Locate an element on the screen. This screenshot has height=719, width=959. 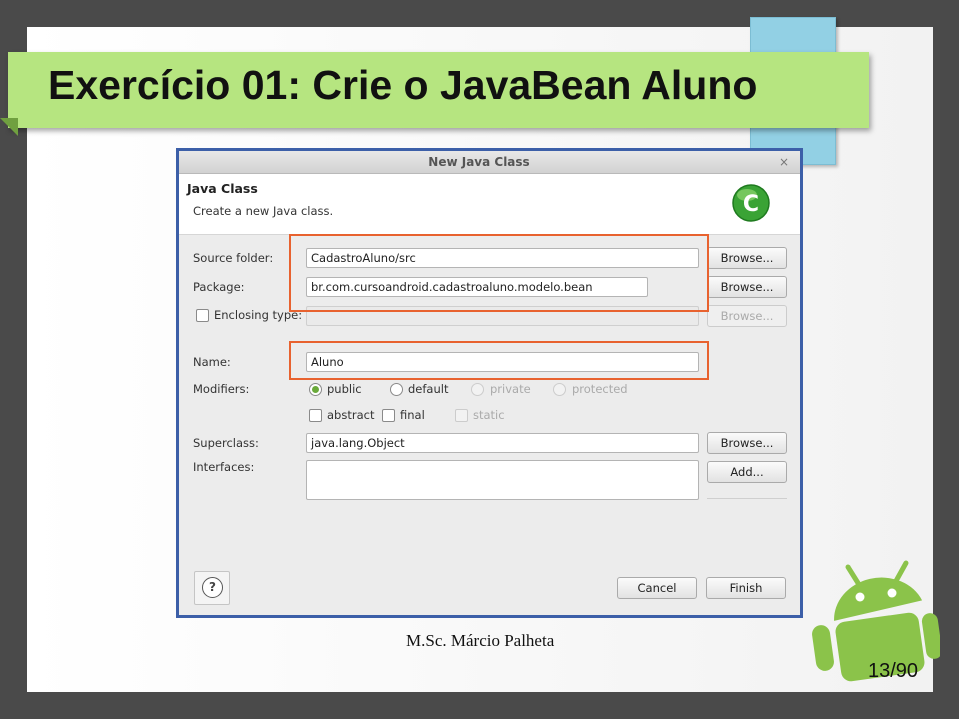
protected-label: protected is located at coordinates (600, 389).